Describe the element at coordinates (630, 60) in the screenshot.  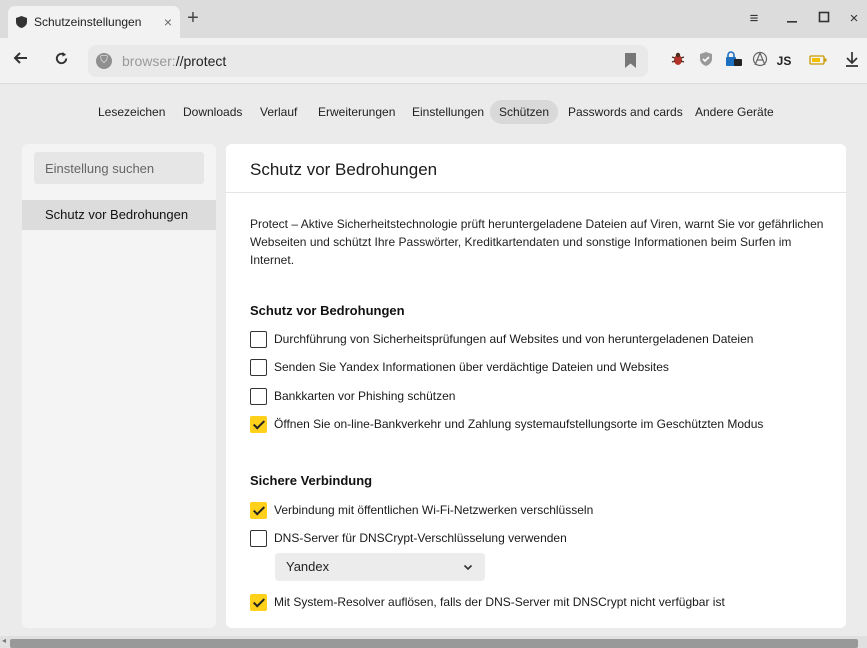
I see `bookmark-icon` at that location.